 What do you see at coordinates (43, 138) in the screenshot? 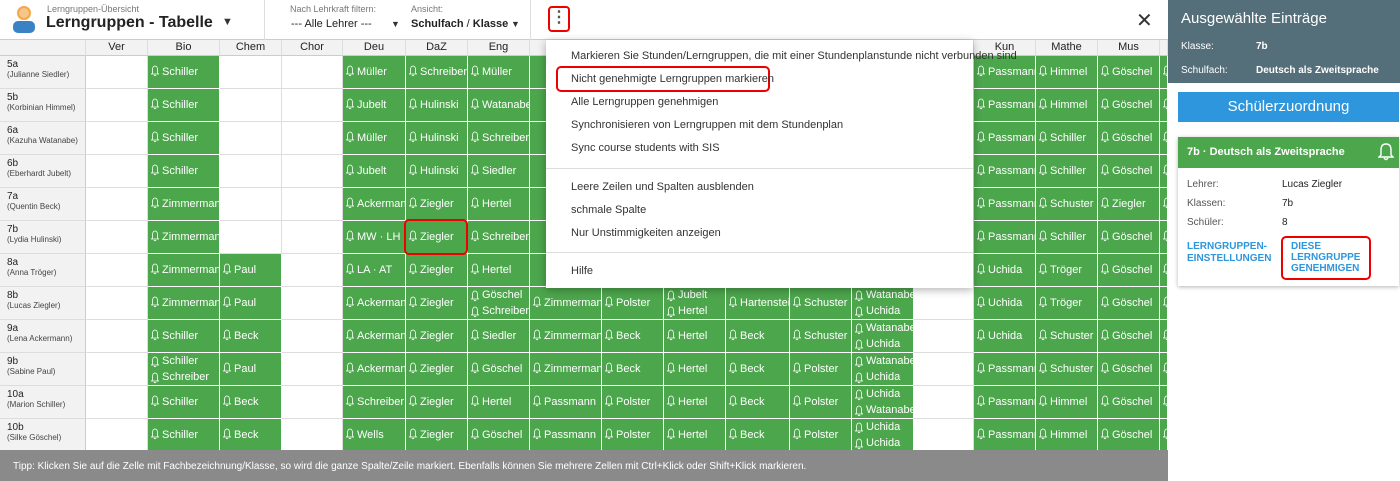
I see `row-header: 6a (Kazuha Watanabe)` at bounding box center [43, 138].